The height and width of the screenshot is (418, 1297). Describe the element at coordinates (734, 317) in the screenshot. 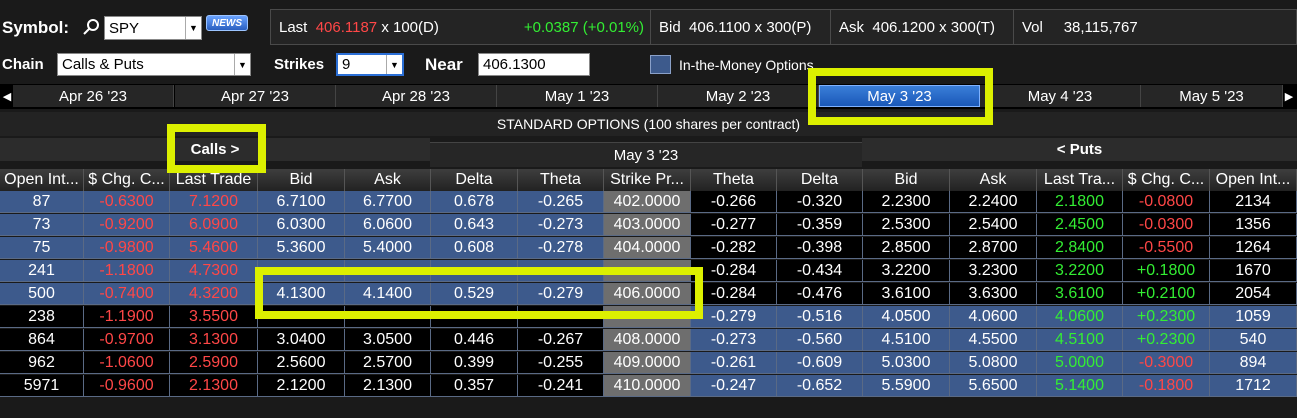

I see `put-theta-cell: -0.279` at that location.